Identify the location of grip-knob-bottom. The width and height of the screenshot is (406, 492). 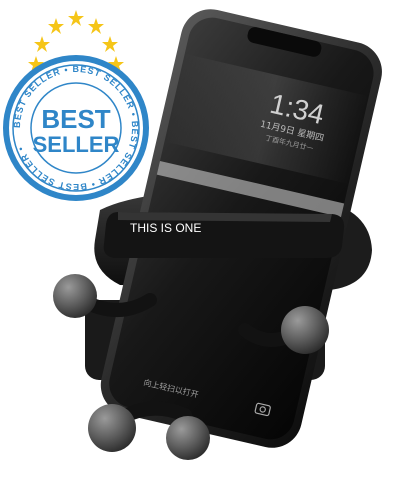
(188, 438).